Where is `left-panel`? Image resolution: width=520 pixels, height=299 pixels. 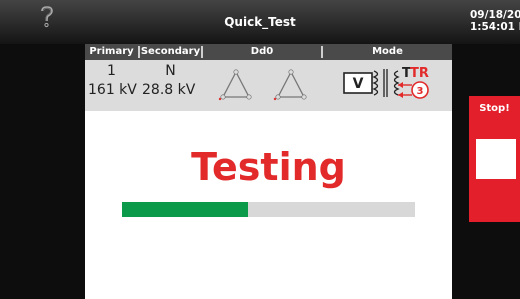
left-panel is located at coordinates (42, 171).